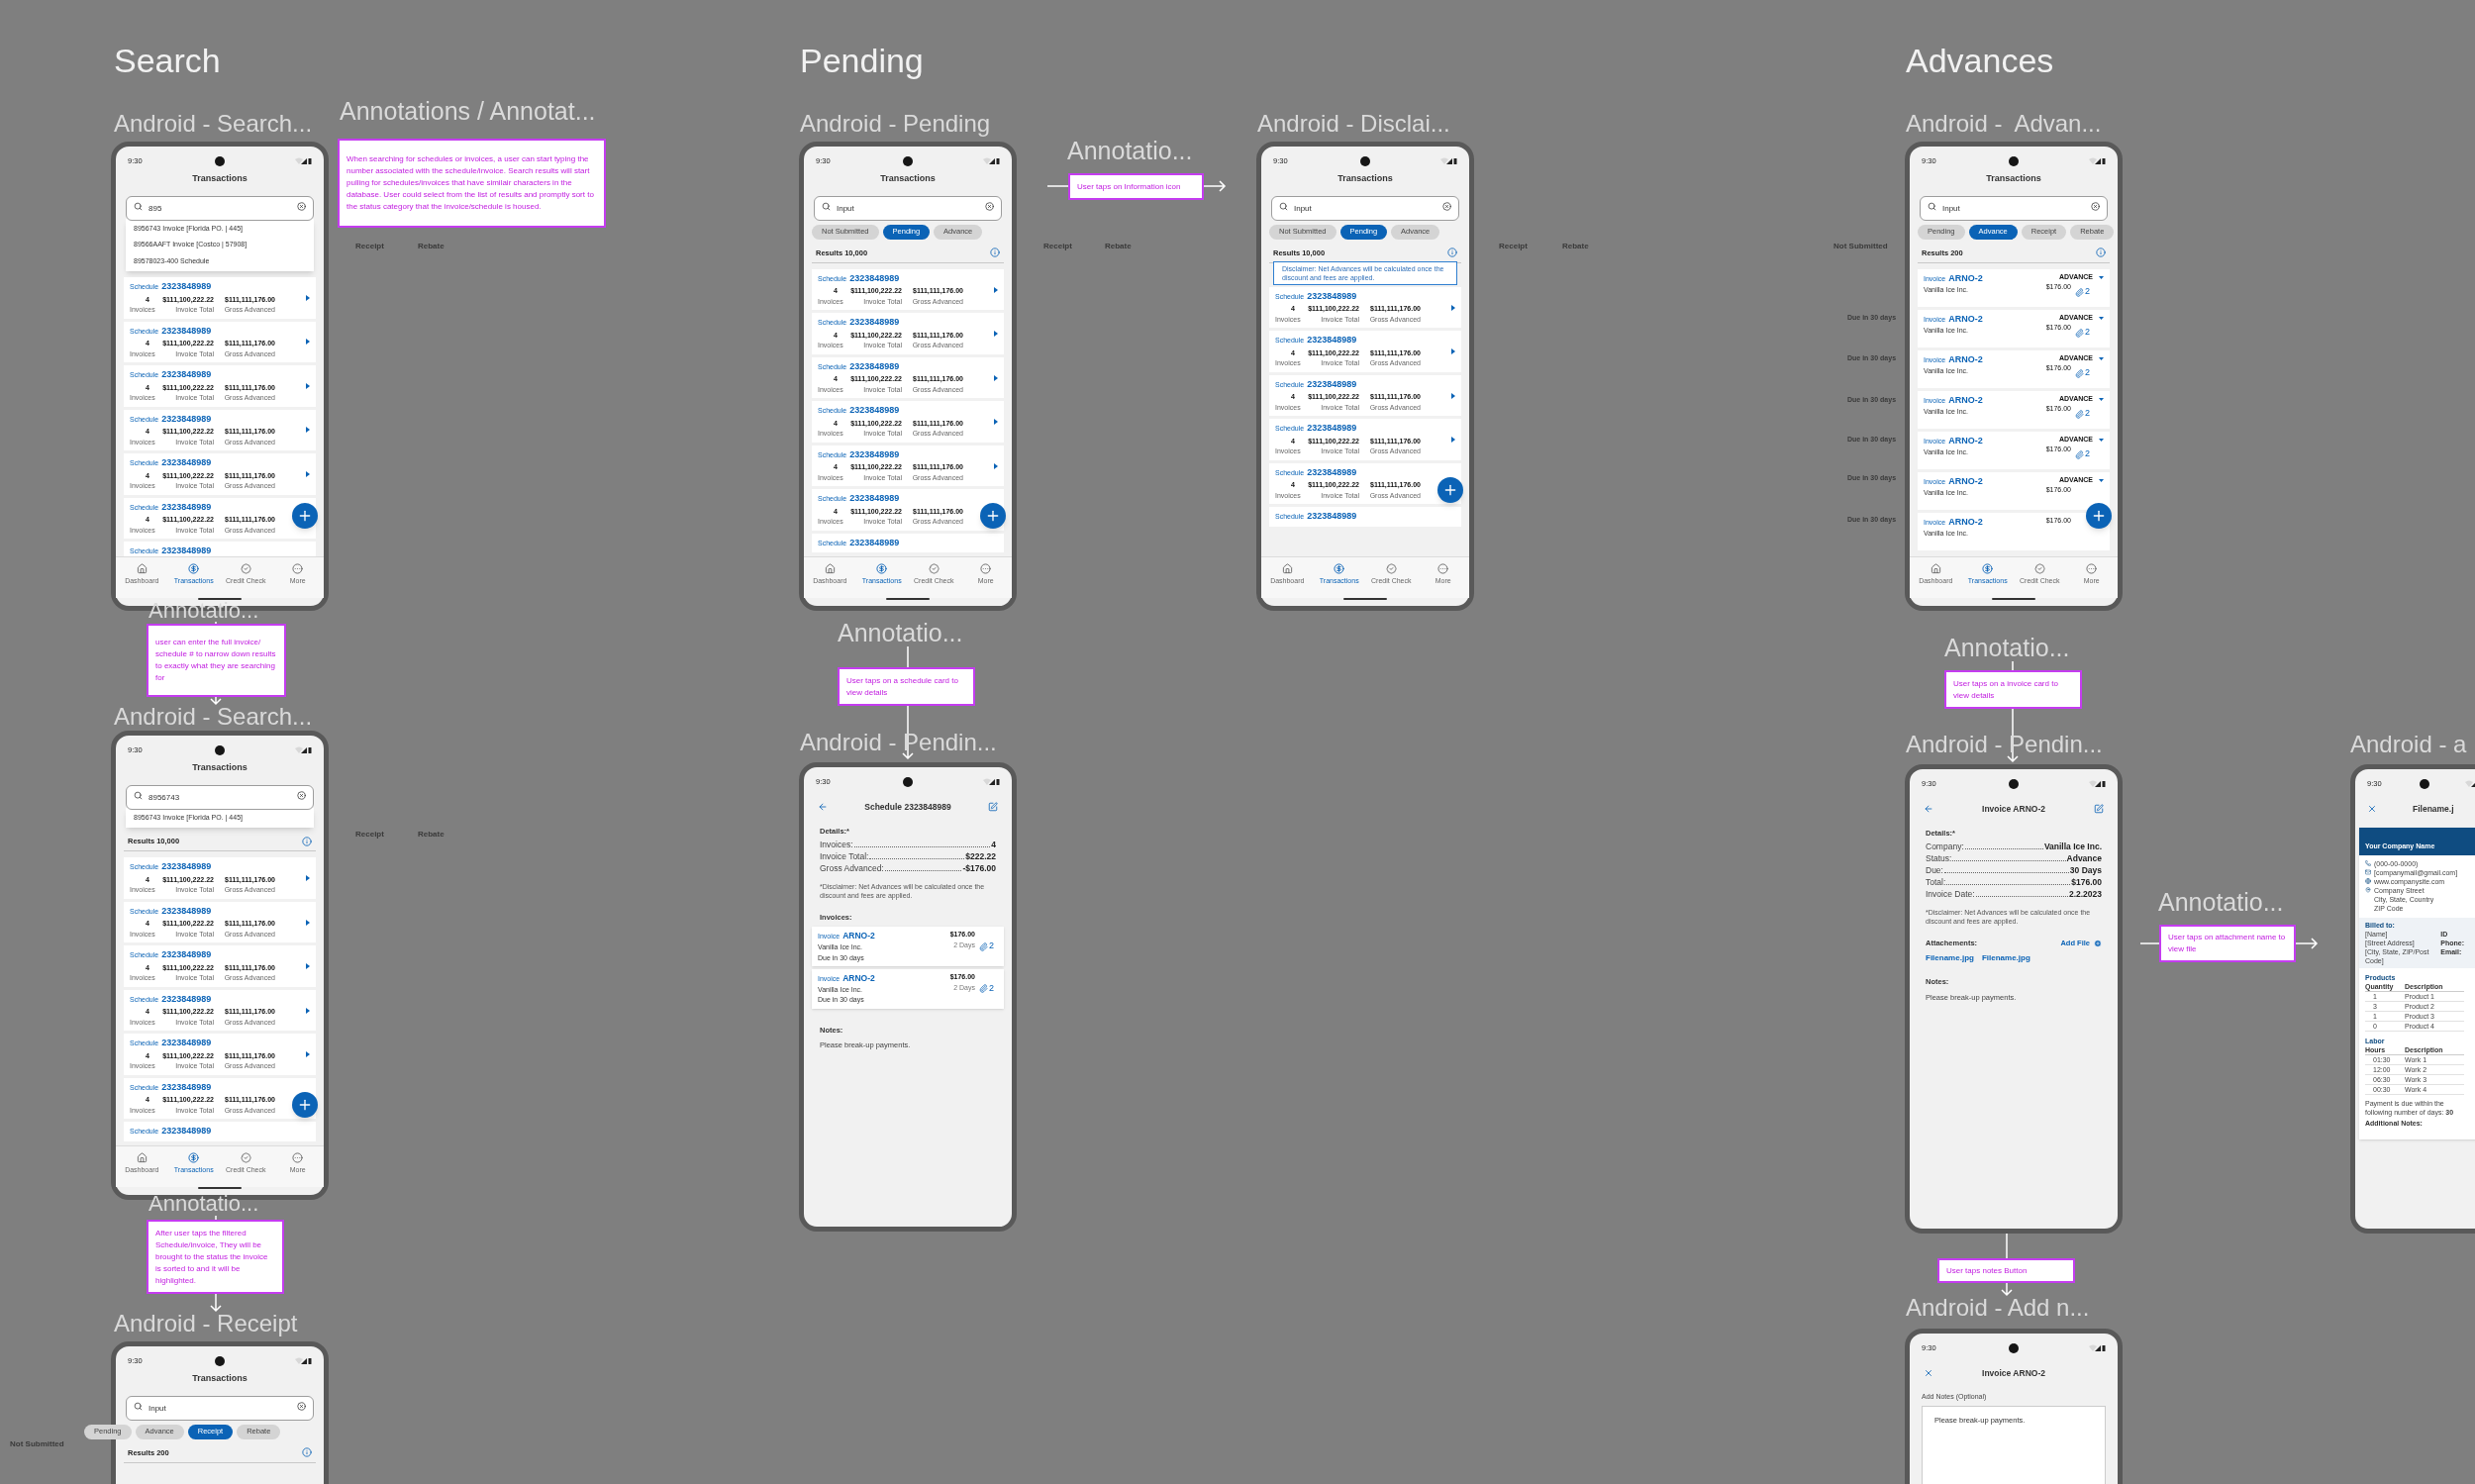 The width and height of the screenshot is (2475, 1484). What do you see at coordinates (862, 60) in the screenshot?
I see `section-title: Pending` at bounding box center [862, 60].